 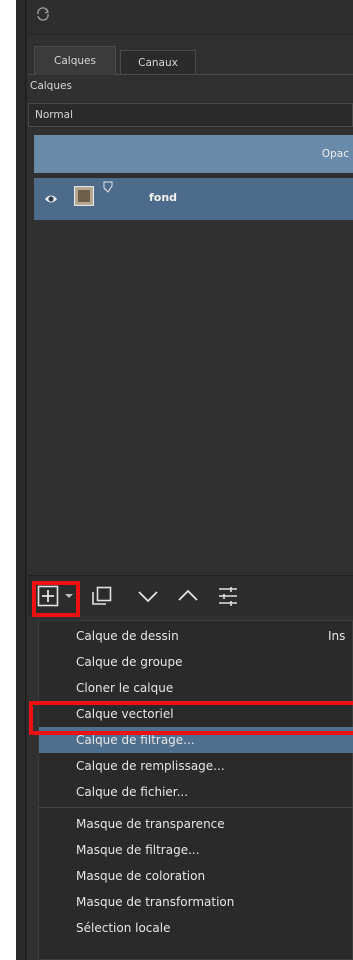 What do you see at coordinates (196, 902) in the screenshot?
I see `menu-item-masque-de-transformation: Masque de transformation` at bounding box center [196, 902].